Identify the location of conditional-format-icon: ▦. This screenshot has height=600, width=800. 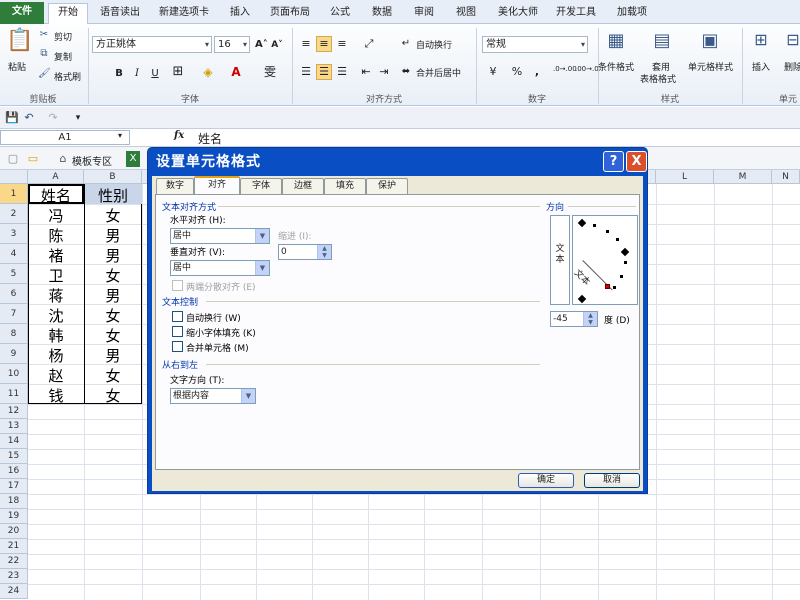
(616, 40).